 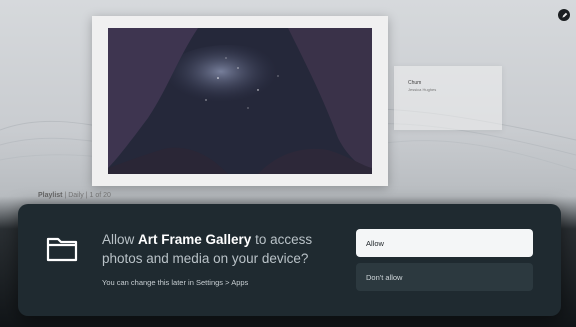 What do you see at coordinates (195, 239) in the screenshot?
I see `app-name: Art Frame Gallery` at bounding box center [195, 239].